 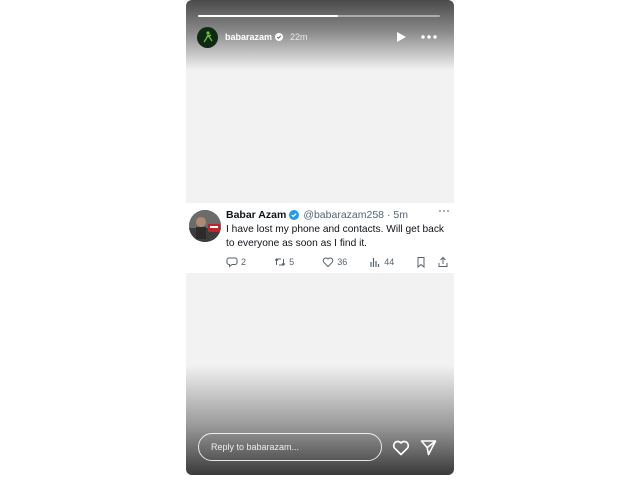 What do you see at coordinates (421, 262) in the screenshot?
I see `bookmark-icon` at bounding box center [421, 262].